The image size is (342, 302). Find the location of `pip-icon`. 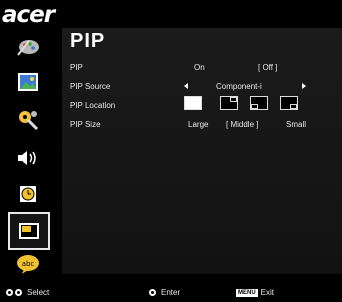

pip-icon is located at coordinates (29, 231).